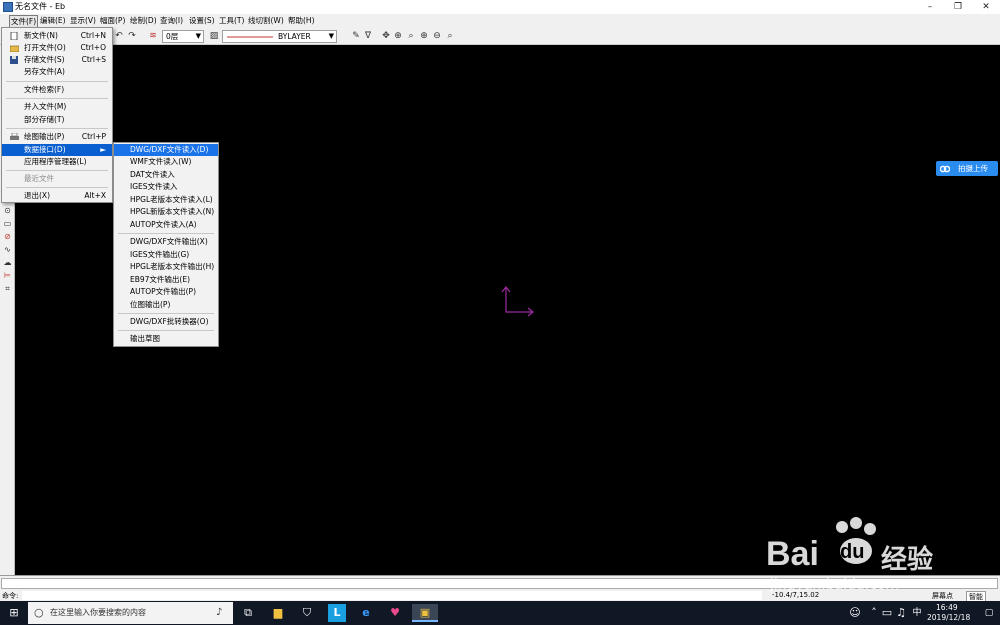 The width and height of the screenshot is (1000, 625). What do you see at coordinates (266, 21) in the screenshot?
I see `menu-wirecut: 线切割(W)` at bounding box center [266, 21].